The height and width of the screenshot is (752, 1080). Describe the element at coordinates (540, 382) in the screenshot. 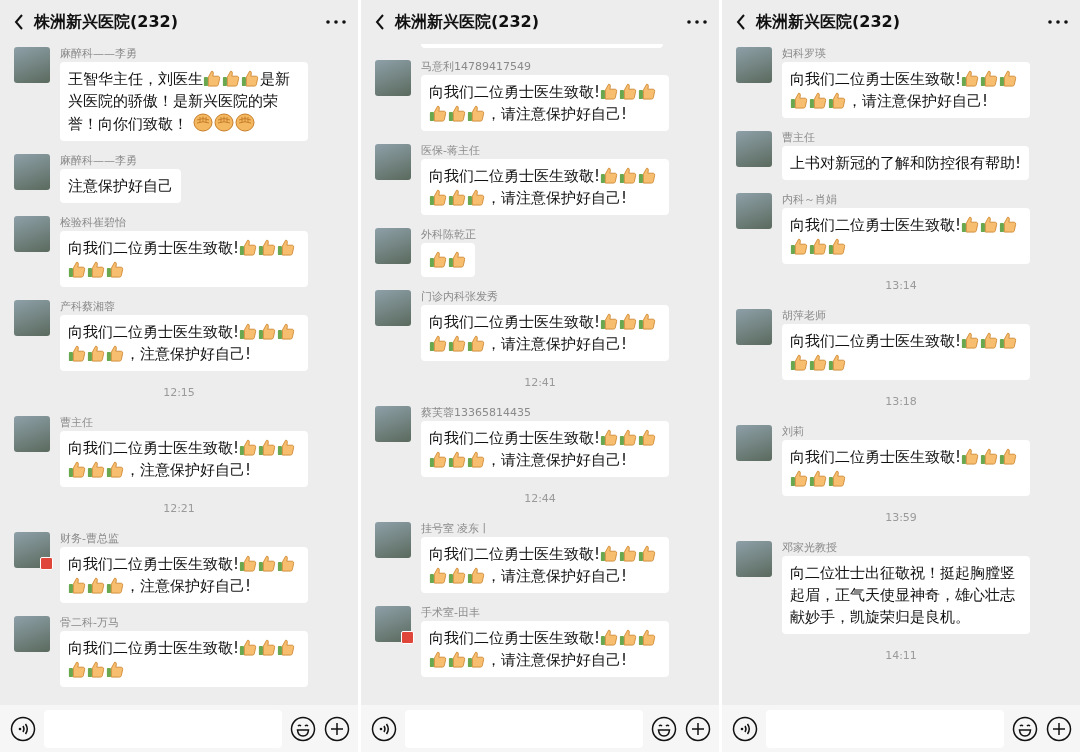

I see `timestamp: 12:41` at that location.